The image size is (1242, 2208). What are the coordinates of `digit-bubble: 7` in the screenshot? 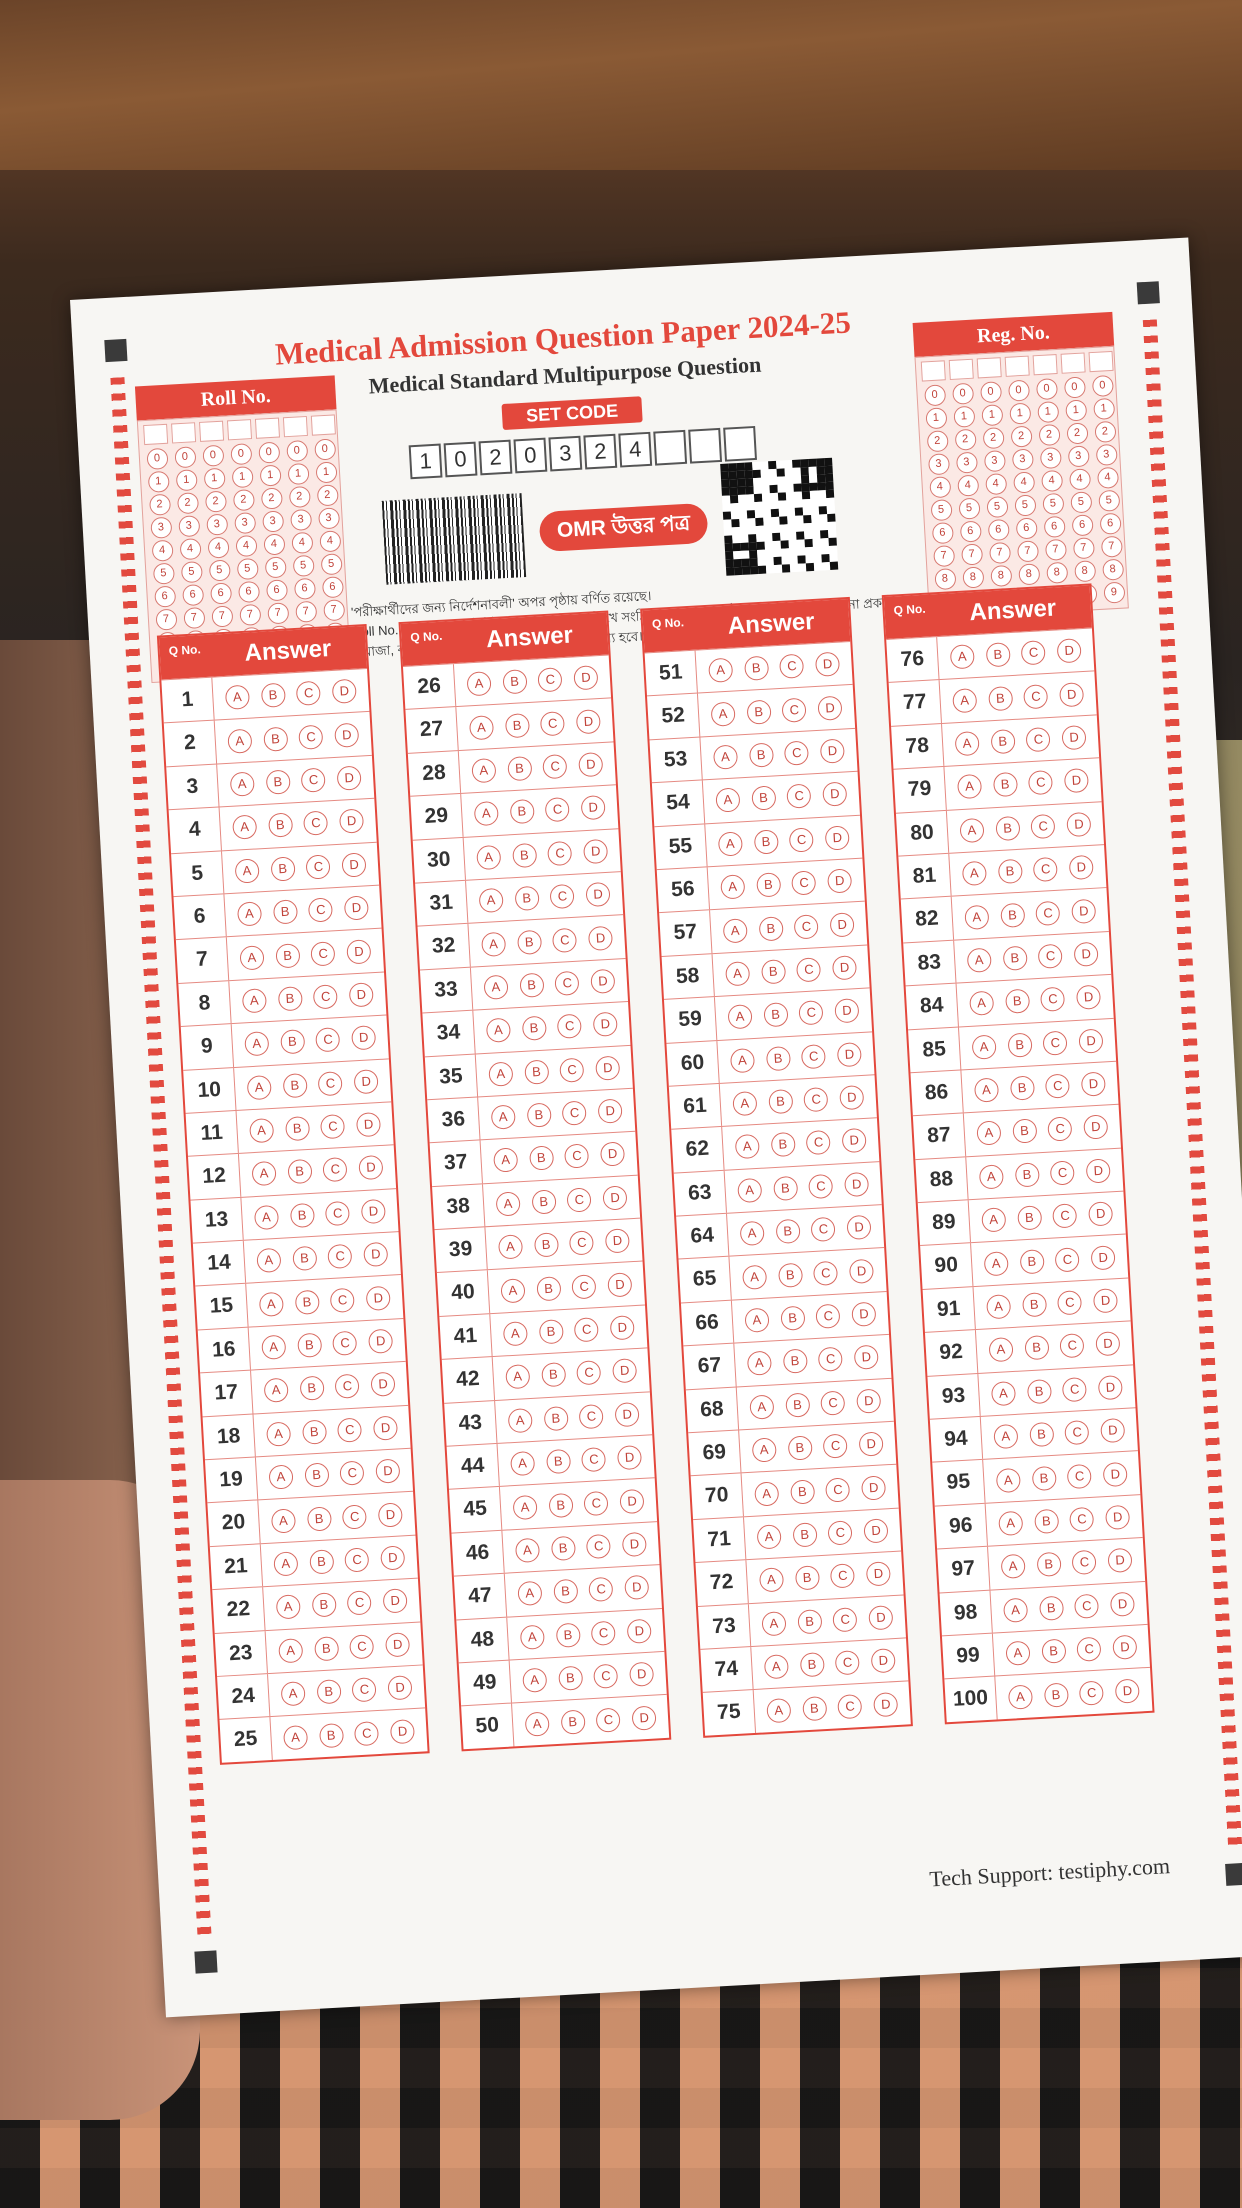 It's located at (333, 610).